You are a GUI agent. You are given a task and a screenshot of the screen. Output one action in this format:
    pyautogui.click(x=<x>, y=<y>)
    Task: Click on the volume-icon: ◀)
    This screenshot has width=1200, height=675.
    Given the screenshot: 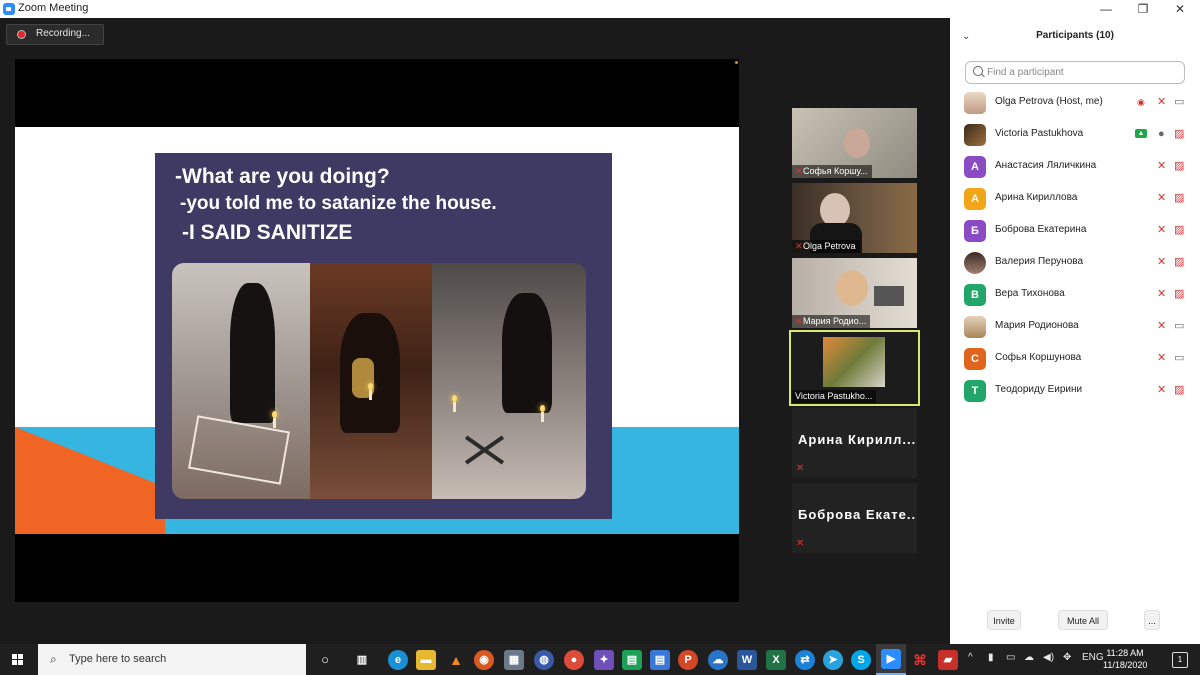 What is the action you would take?
    pyautogui.click(x=1048, y=657)
    